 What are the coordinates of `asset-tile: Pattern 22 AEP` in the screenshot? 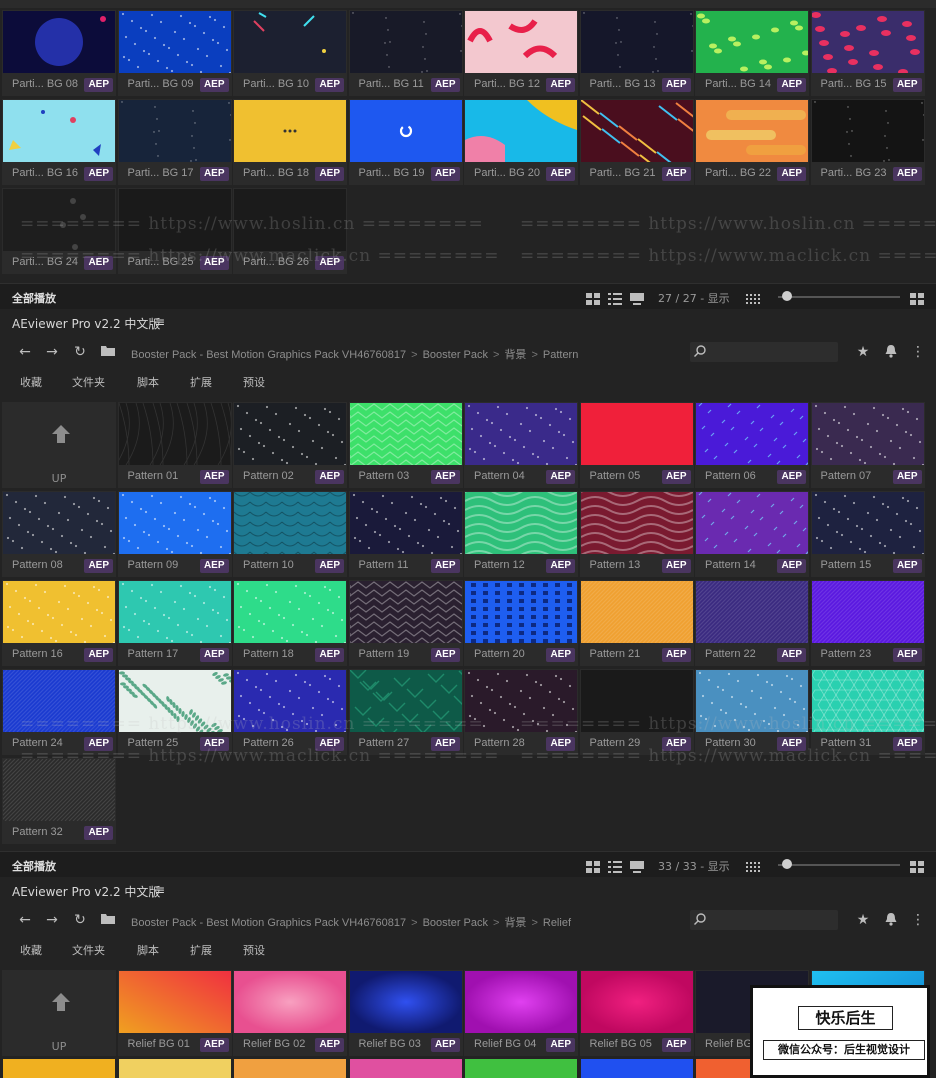 It's located at (752, 623).